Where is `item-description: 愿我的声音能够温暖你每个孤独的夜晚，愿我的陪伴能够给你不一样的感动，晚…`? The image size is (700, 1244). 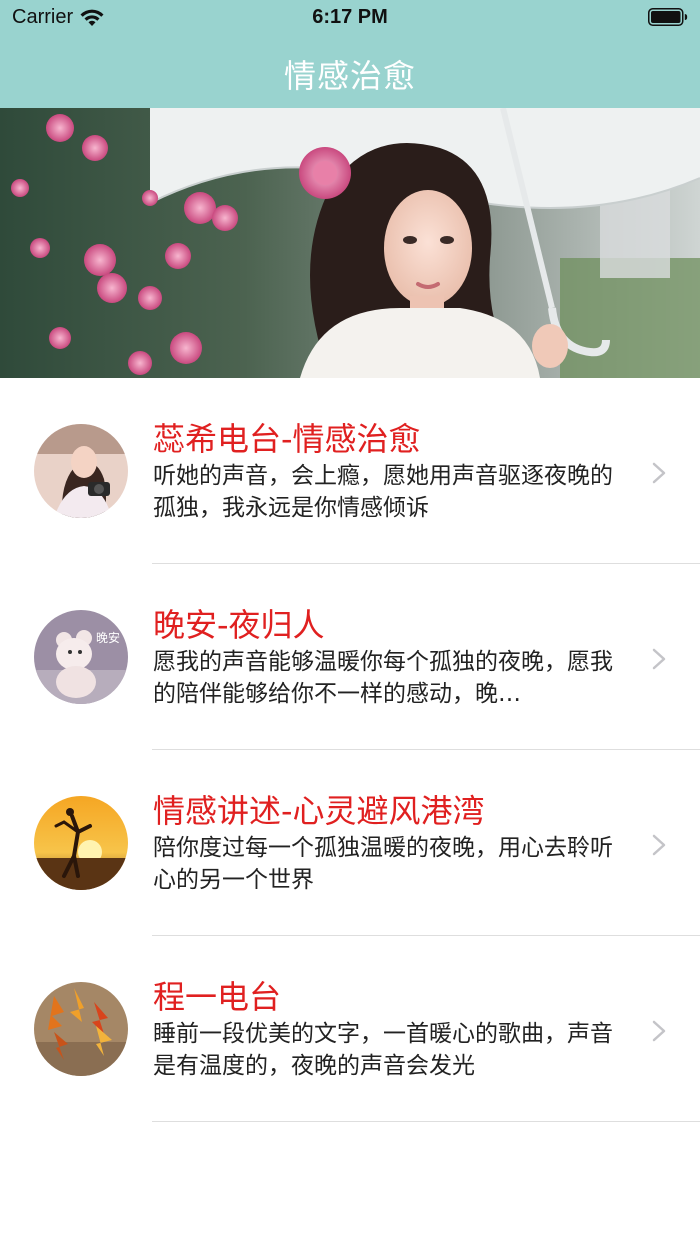
item-description: 愿我的声音能够温暖你每个孤独的夜晚，愿我的陪伴能够给你不一样的感动，晚… is located at coordinates (383, 678).